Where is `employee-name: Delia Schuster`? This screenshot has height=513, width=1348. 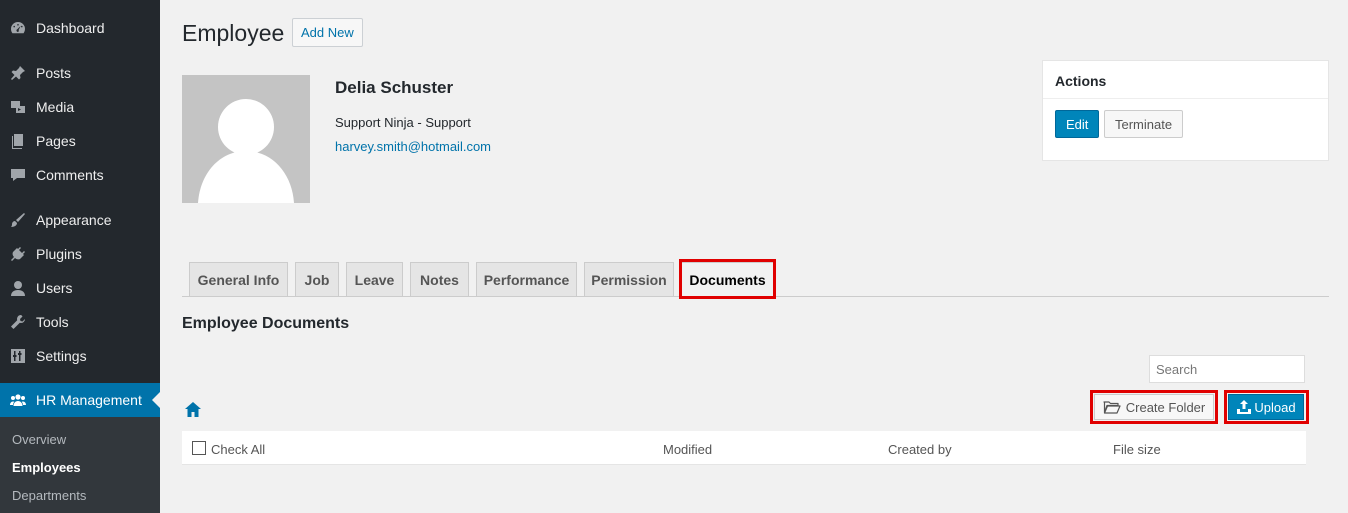 employee-name: Delia Schuster is located at coordinates (394, 87).